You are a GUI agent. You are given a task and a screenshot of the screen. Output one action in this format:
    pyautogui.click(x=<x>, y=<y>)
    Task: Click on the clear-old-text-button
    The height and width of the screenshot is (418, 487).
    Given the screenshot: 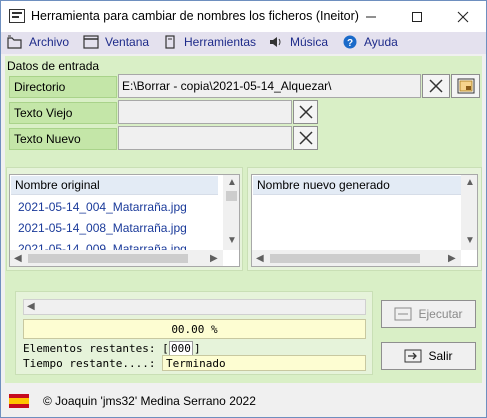 What is the action you would take?
    pyautogui.click(x=305, y=112)
    